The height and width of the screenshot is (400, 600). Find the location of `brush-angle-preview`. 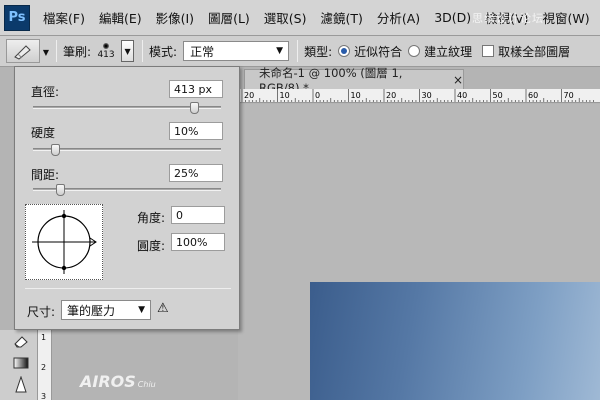

brush-angle-preview is located at coordinates (64, 242).